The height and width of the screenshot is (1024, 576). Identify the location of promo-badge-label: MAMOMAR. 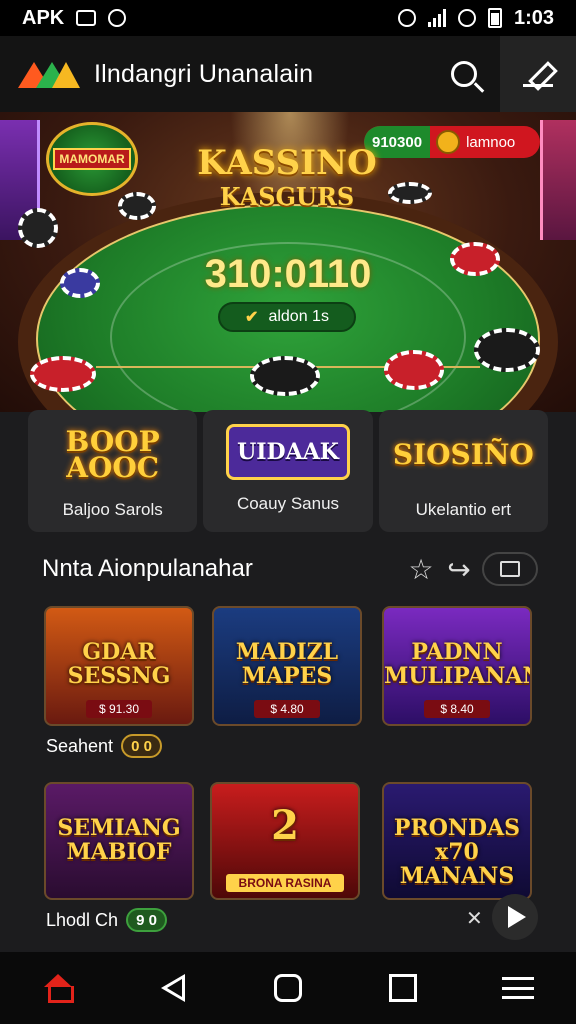
(92, 159).